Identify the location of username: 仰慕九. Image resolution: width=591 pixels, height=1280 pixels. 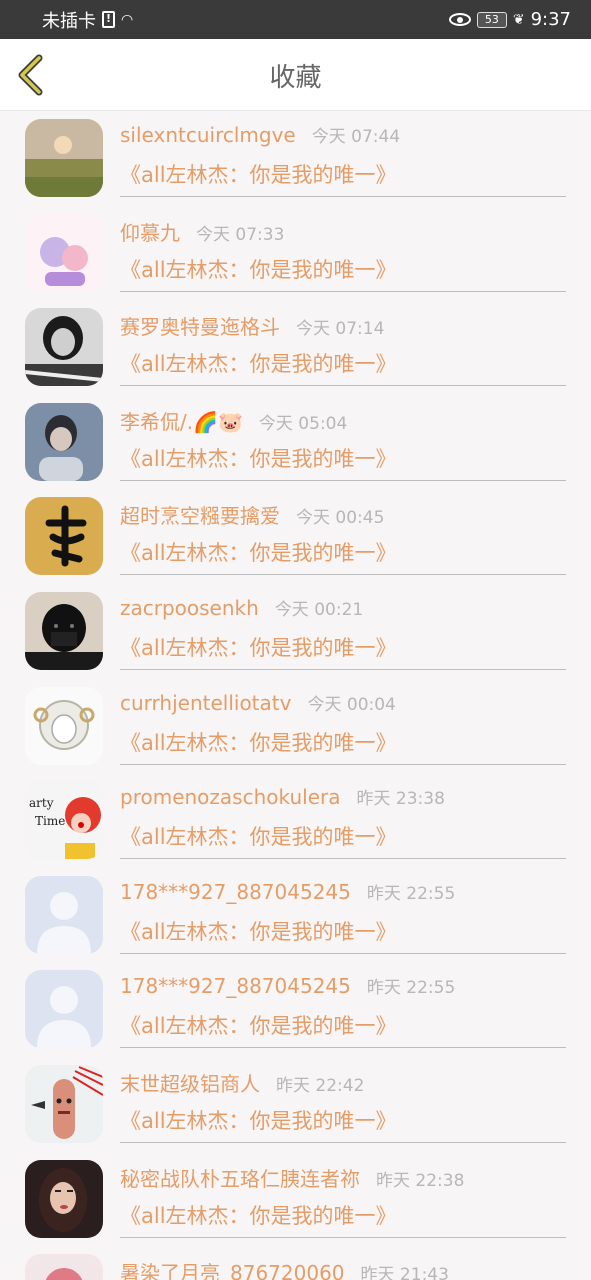
(150, 231).